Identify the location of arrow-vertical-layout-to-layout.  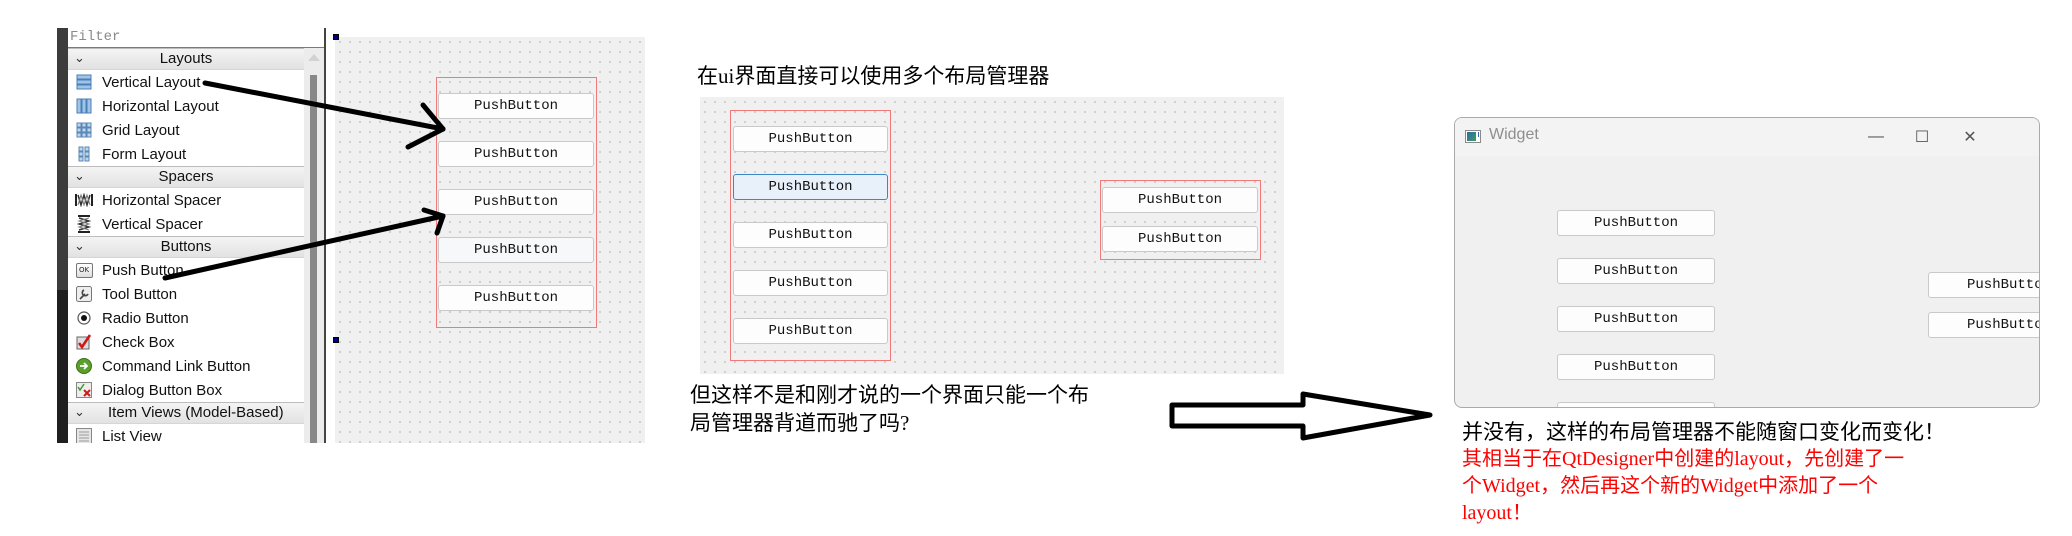
(324, 115).